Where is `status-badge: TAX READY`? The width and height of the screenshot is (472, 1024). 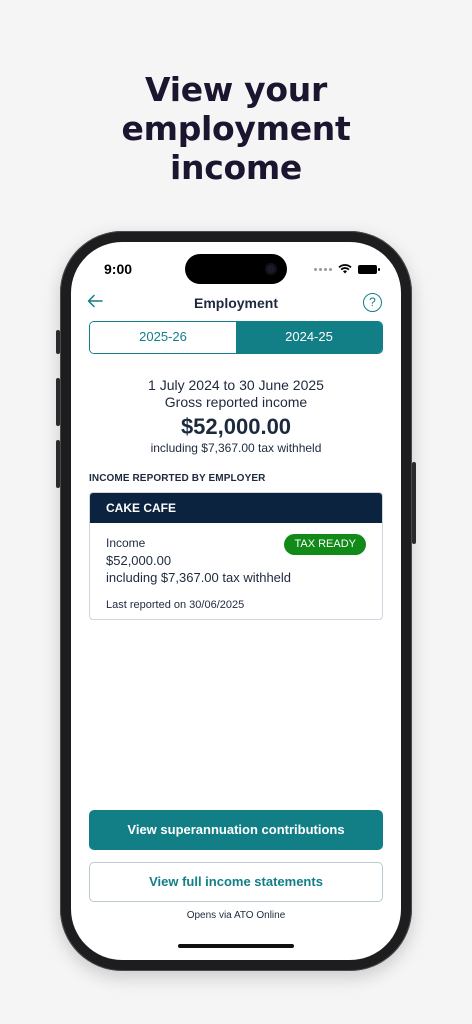
status-badge: TAX READY is located at coordinates (325, 544).